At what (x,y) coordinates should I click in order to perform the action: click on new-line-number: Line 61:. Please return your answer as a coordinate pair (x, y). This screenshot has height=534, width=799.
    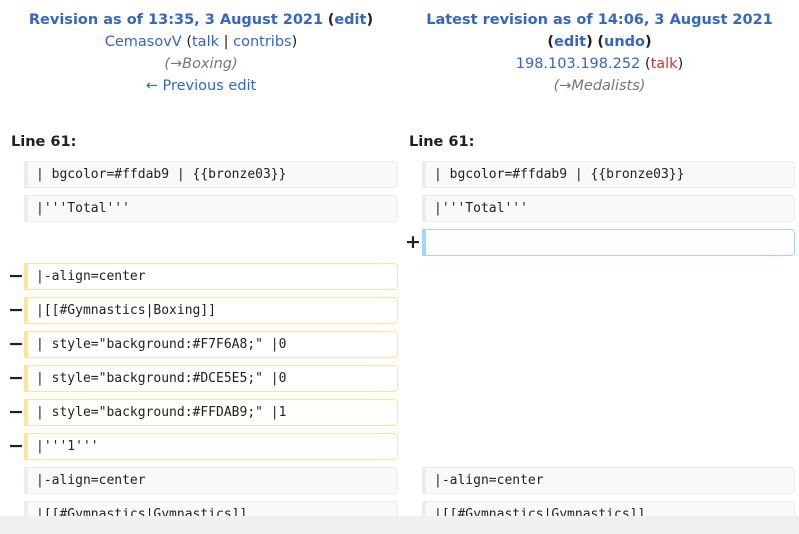
    Looking at the image, I should click on (442, 142).